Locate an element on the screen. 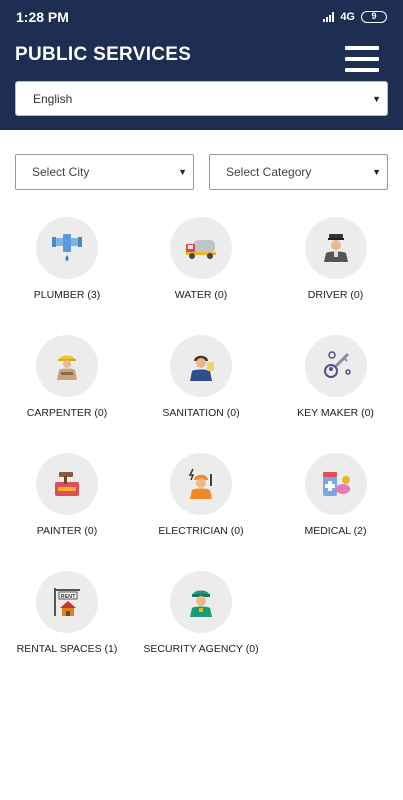  battery-icon: 9 is located at coordinates (374, 16).